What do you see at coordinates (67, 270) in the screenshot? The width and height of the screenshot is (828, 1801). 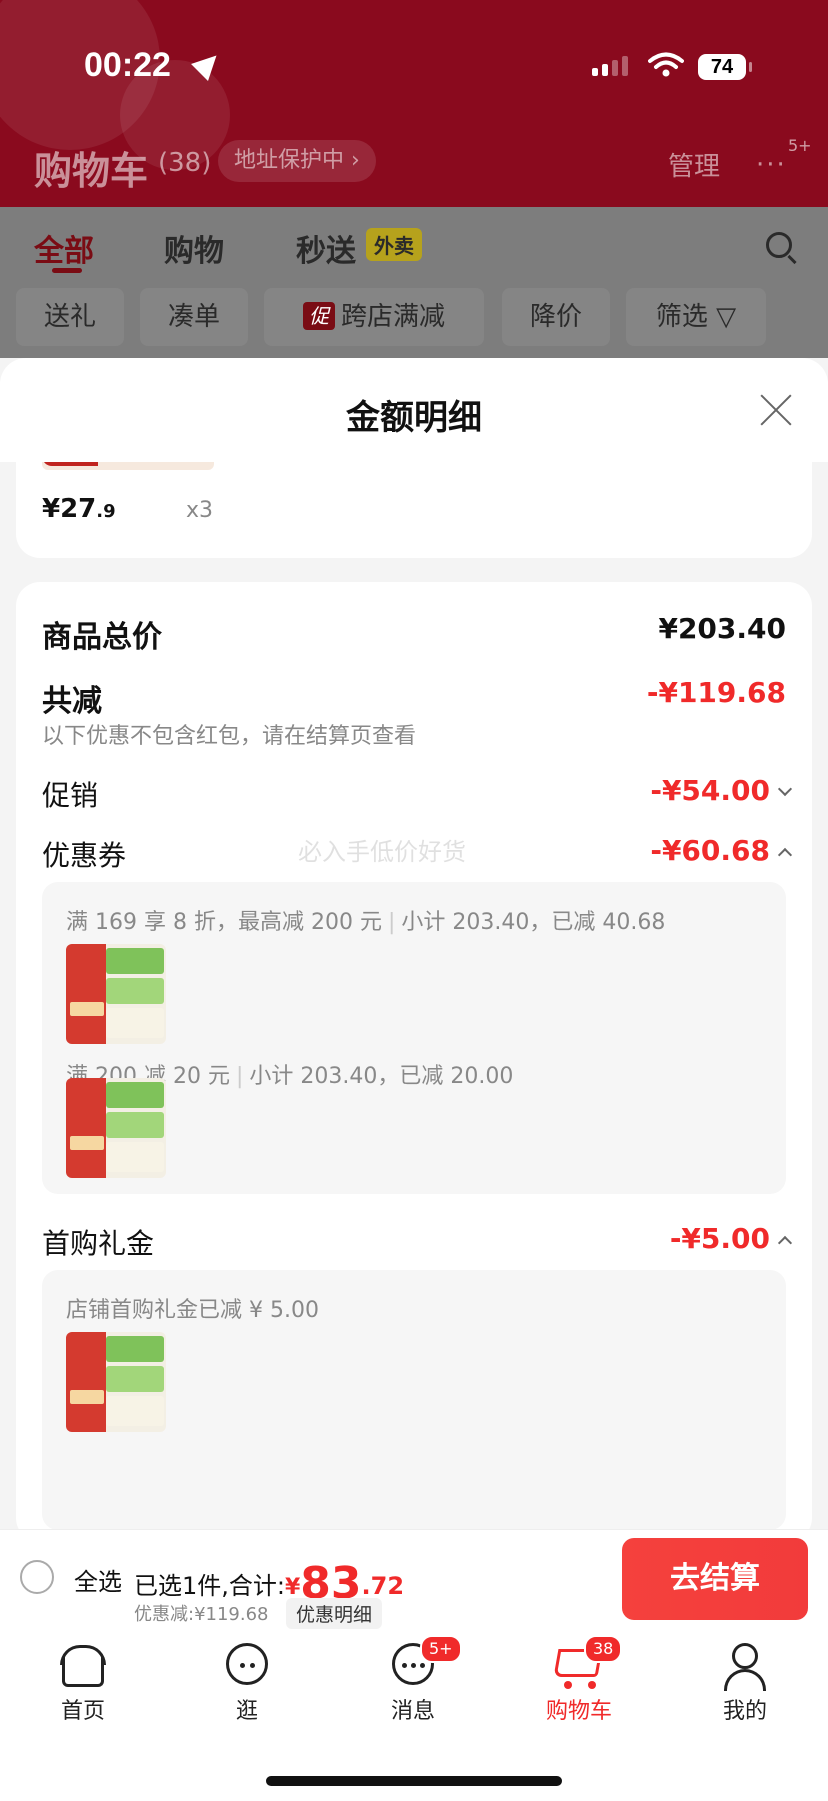 I see `tab-underline` at bounding box center [67, 270].